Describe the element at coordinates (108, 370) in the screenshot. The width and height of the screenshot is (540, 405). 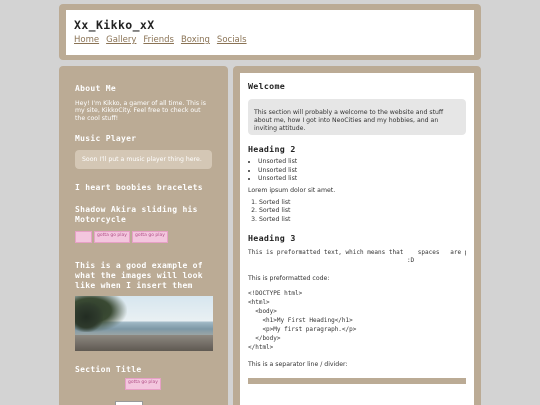
I see `section-title: Section Title` at that location.